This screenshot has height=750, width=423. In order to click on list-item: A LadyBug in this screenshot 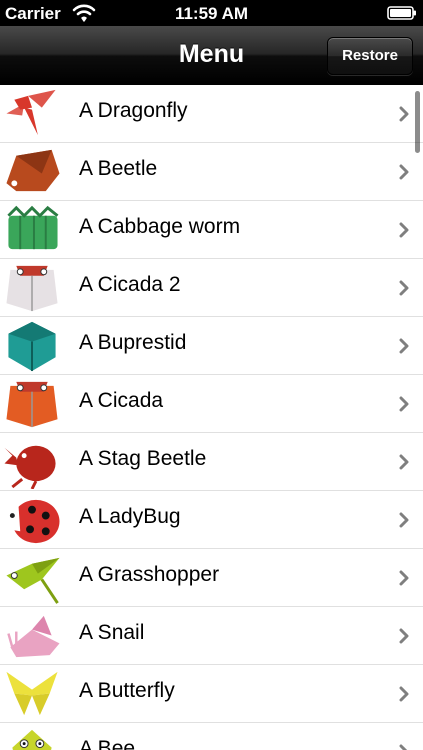, I will do `click(211, 520)`.